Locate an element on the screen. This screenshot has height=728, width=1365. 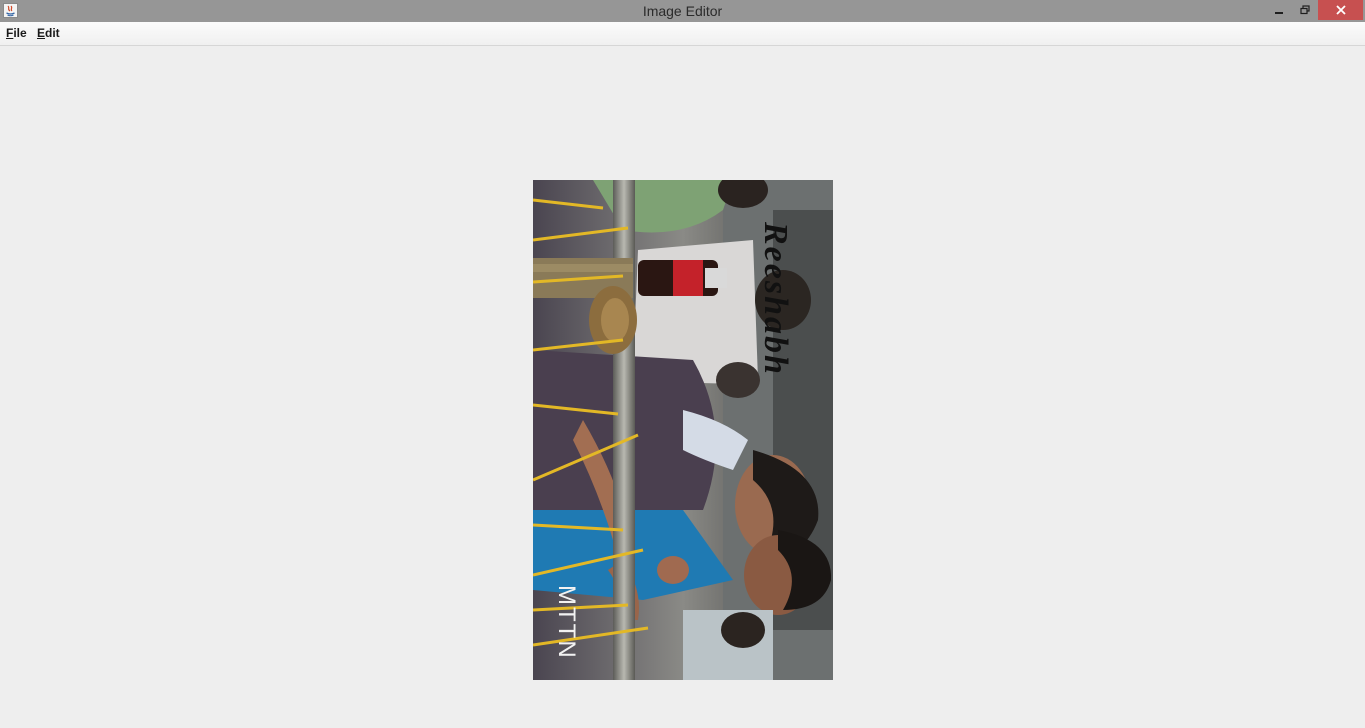
restore-icon is located at coordinates (1305, 10).